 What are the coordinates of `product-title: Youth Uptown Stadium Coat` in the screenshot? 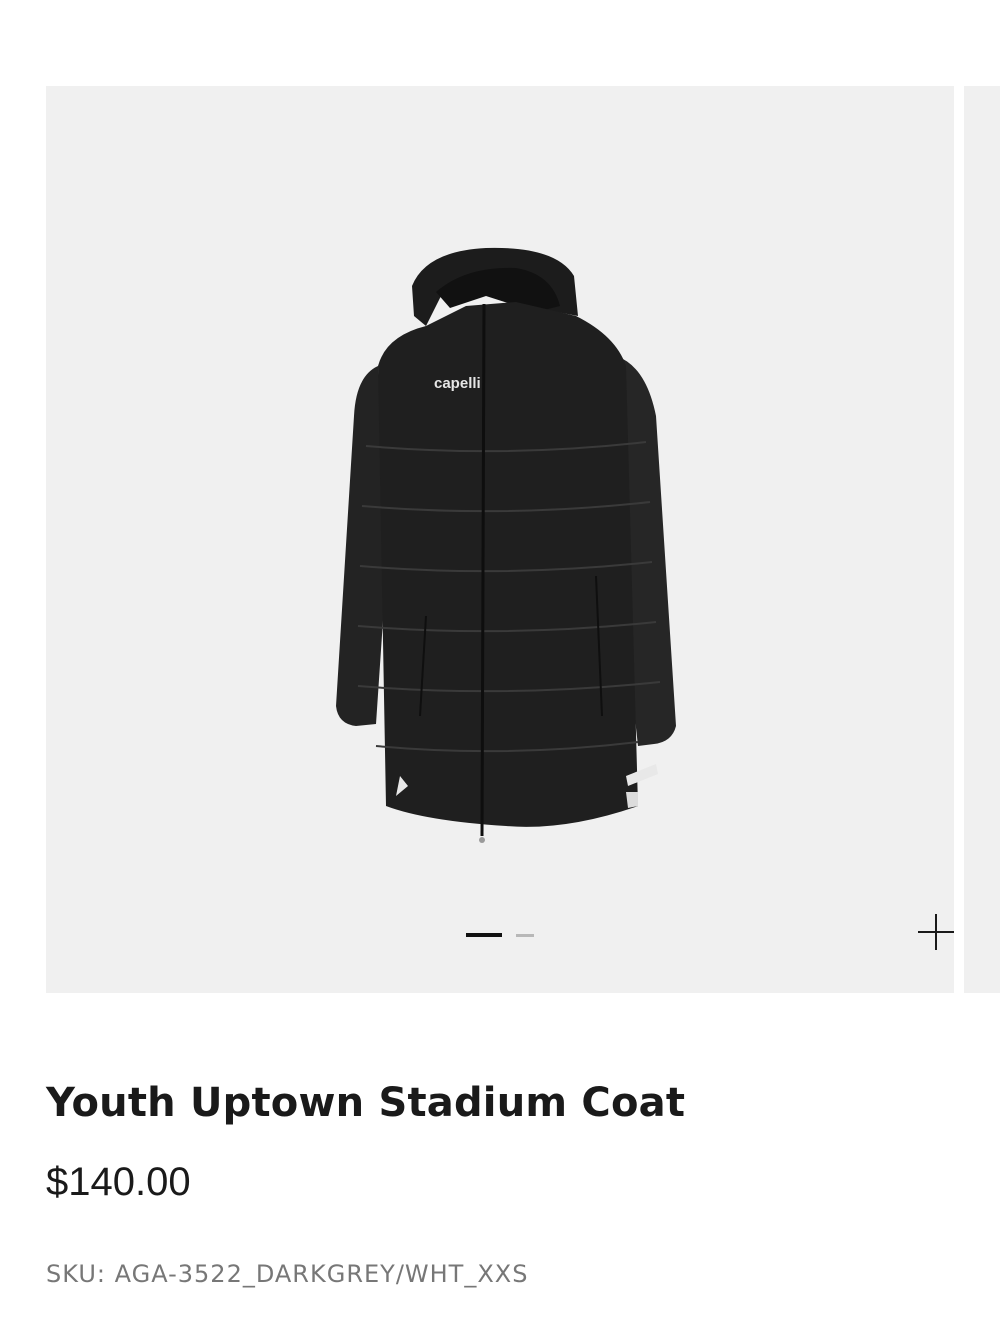 It's located at (366, 1103).